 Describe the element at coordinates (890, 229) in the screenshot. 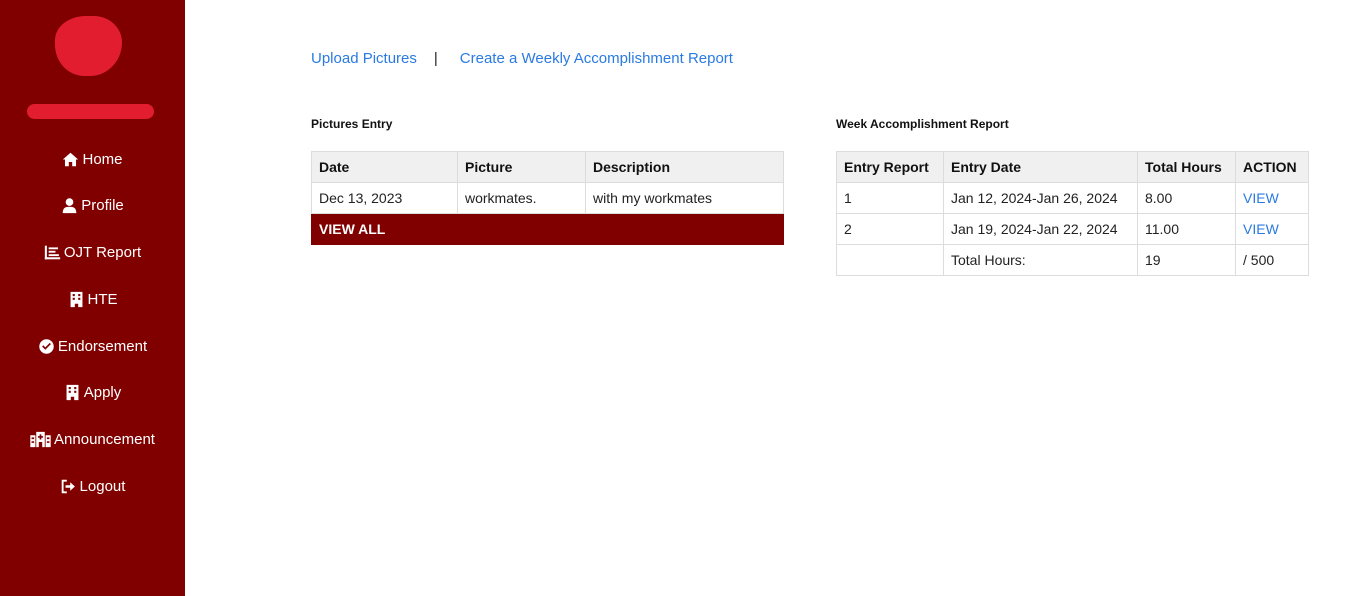

I see `entry-number: 2` at that location.